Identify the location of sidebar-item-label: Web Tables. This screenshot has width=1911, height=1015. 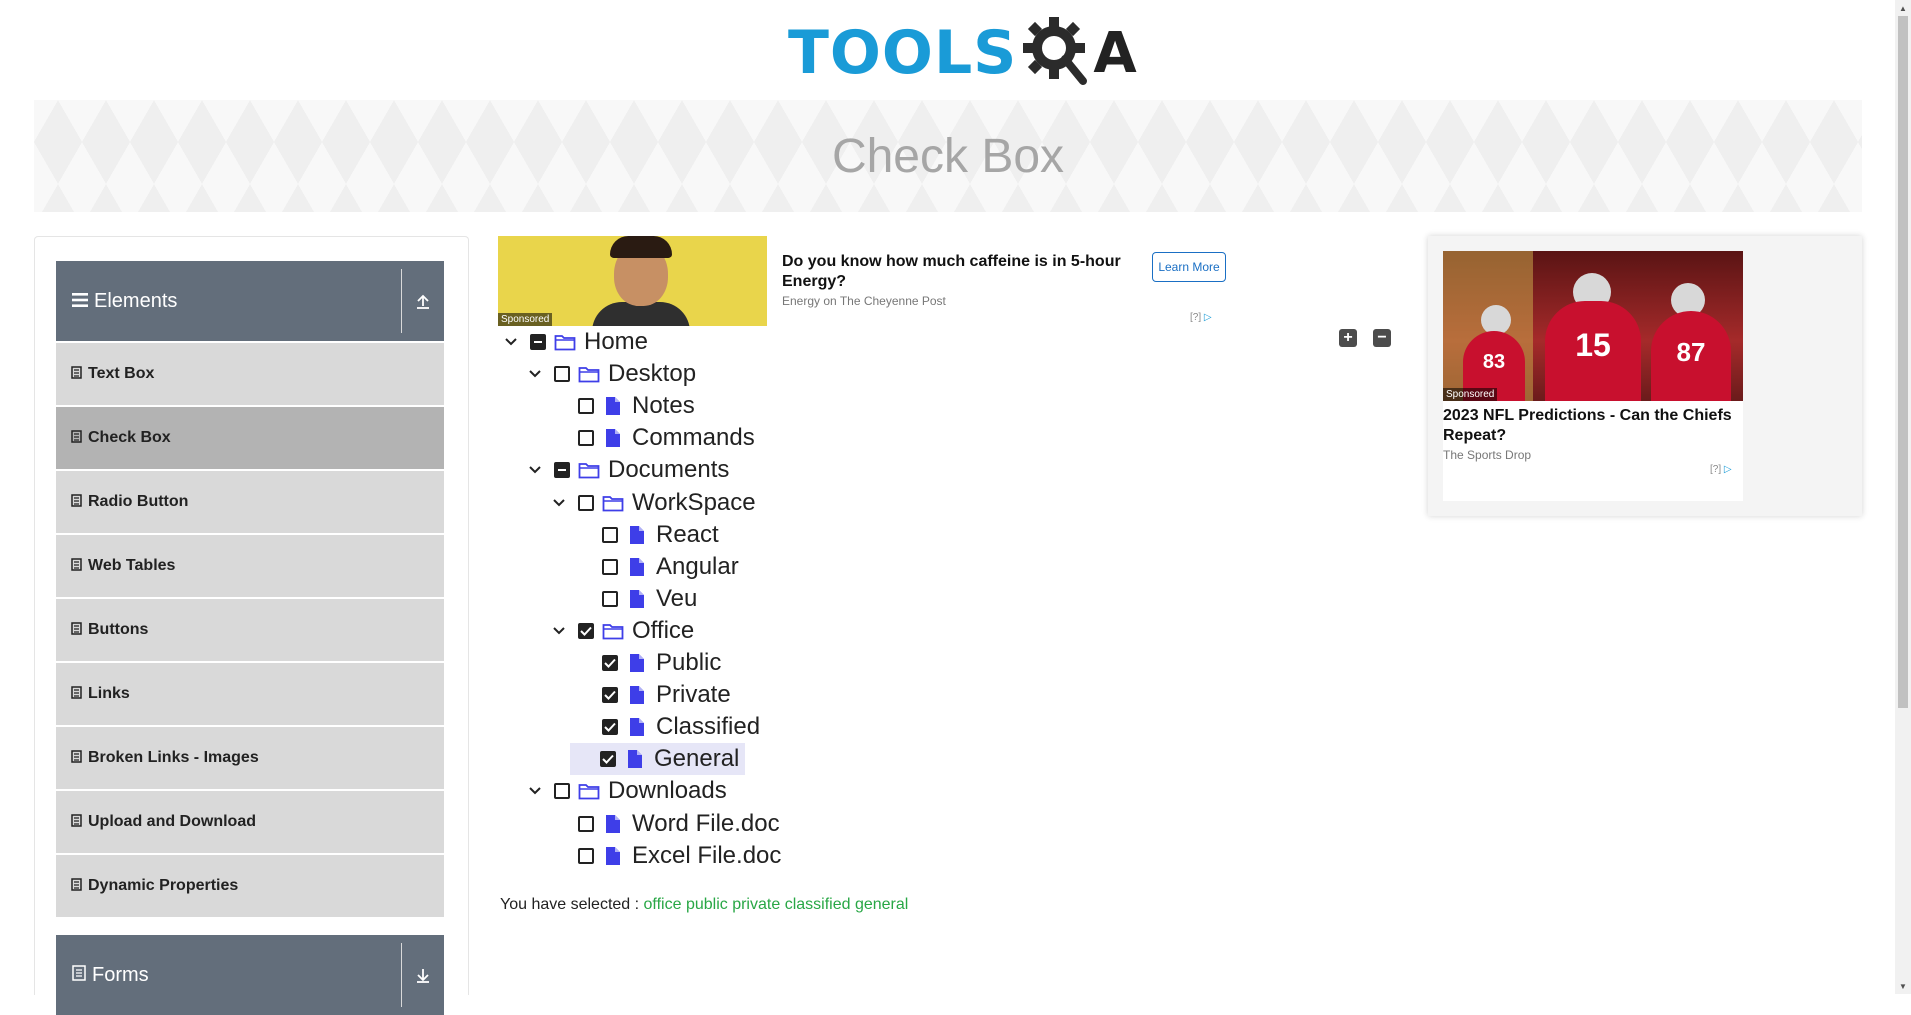
(132, 565).